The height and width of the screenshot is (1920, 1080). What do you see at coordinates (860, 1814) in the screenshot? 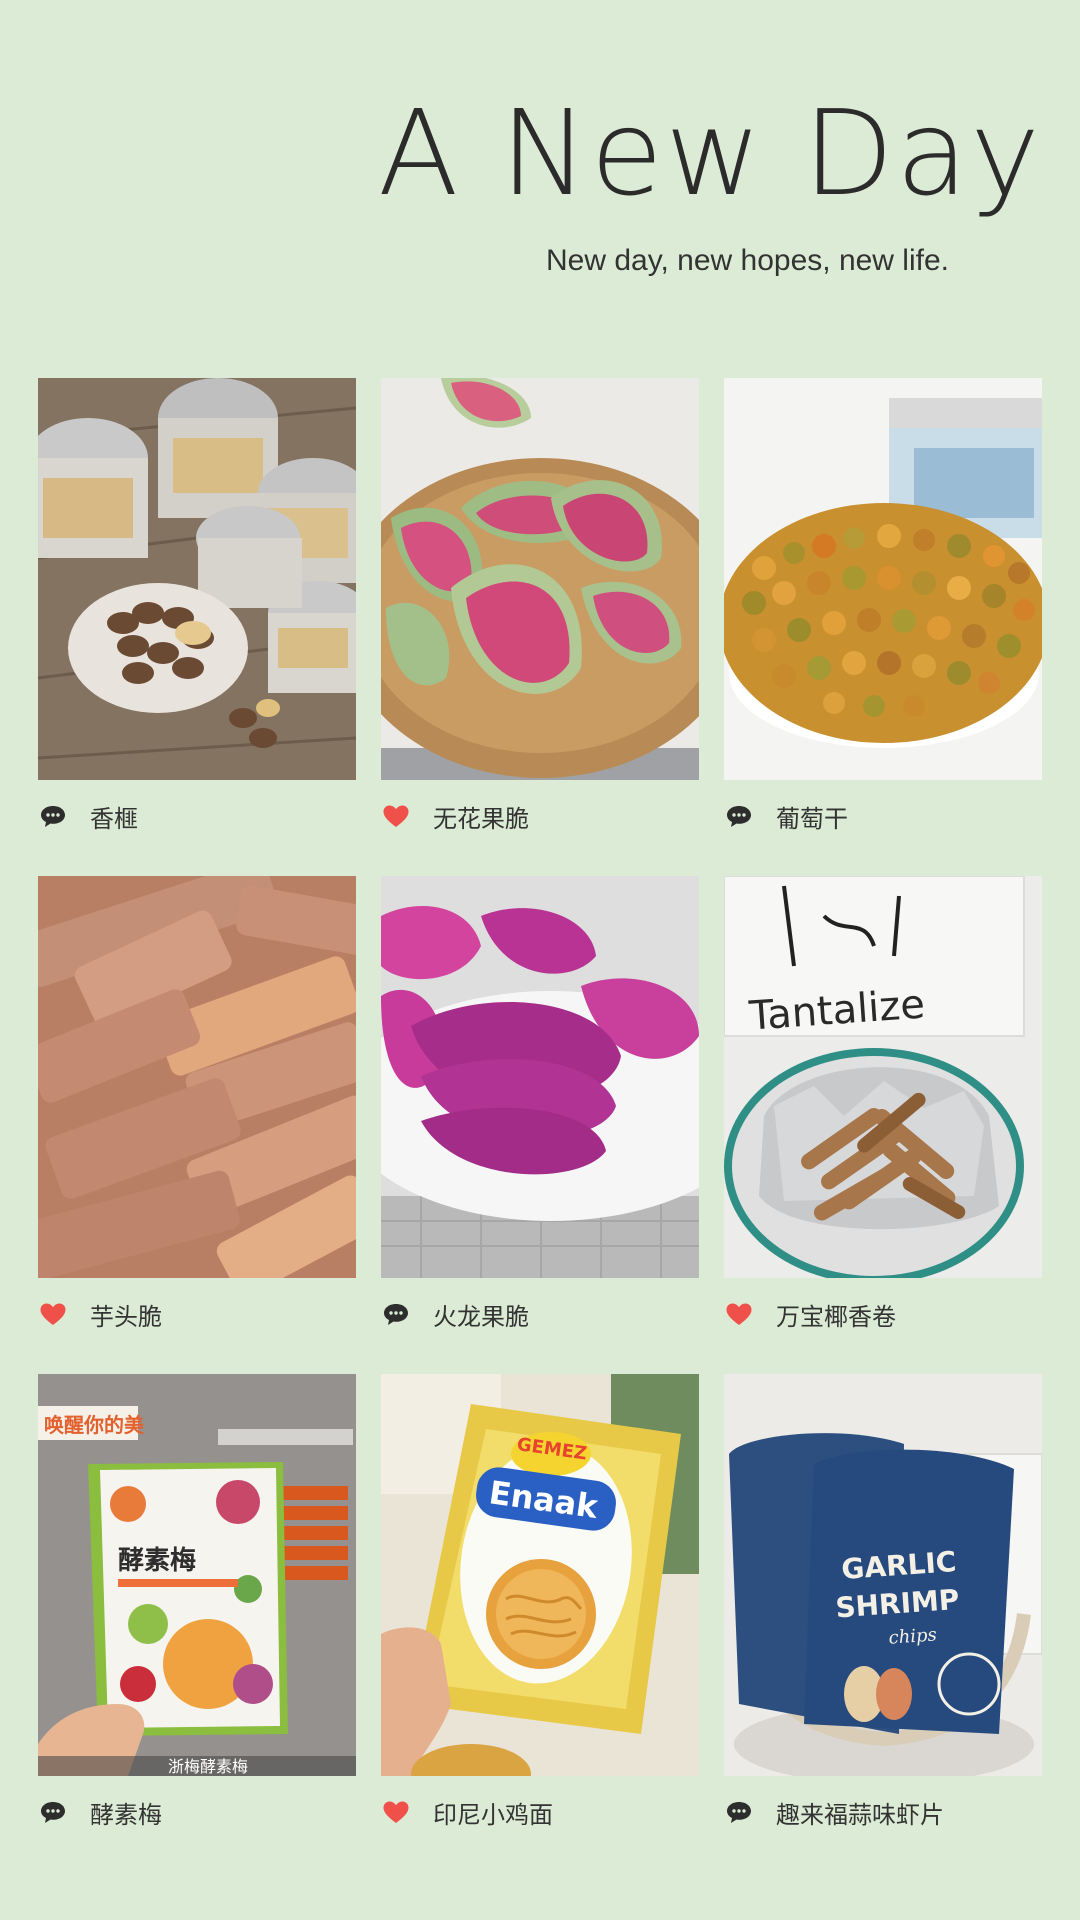
I see `product-label: 趣来福蒜味虾片` at bounding box center [860, 1814].